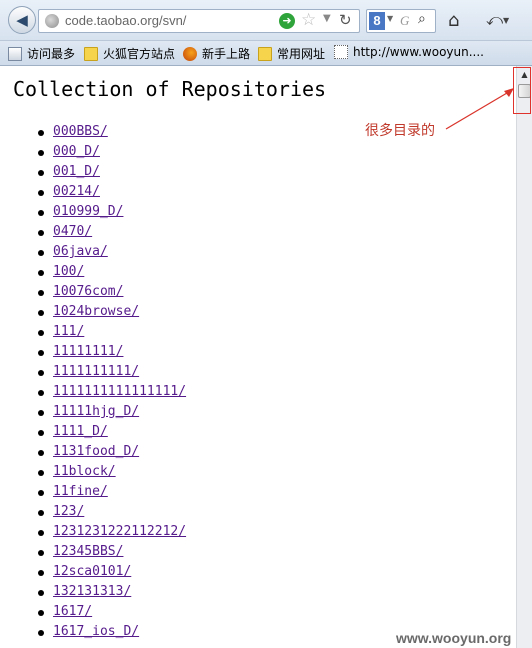 This screenshot has height=648, width=532. What do you see at coordinates (15, 53) in the screenshot?
I see `bookmark-icon` at bounding box center [15, 53].